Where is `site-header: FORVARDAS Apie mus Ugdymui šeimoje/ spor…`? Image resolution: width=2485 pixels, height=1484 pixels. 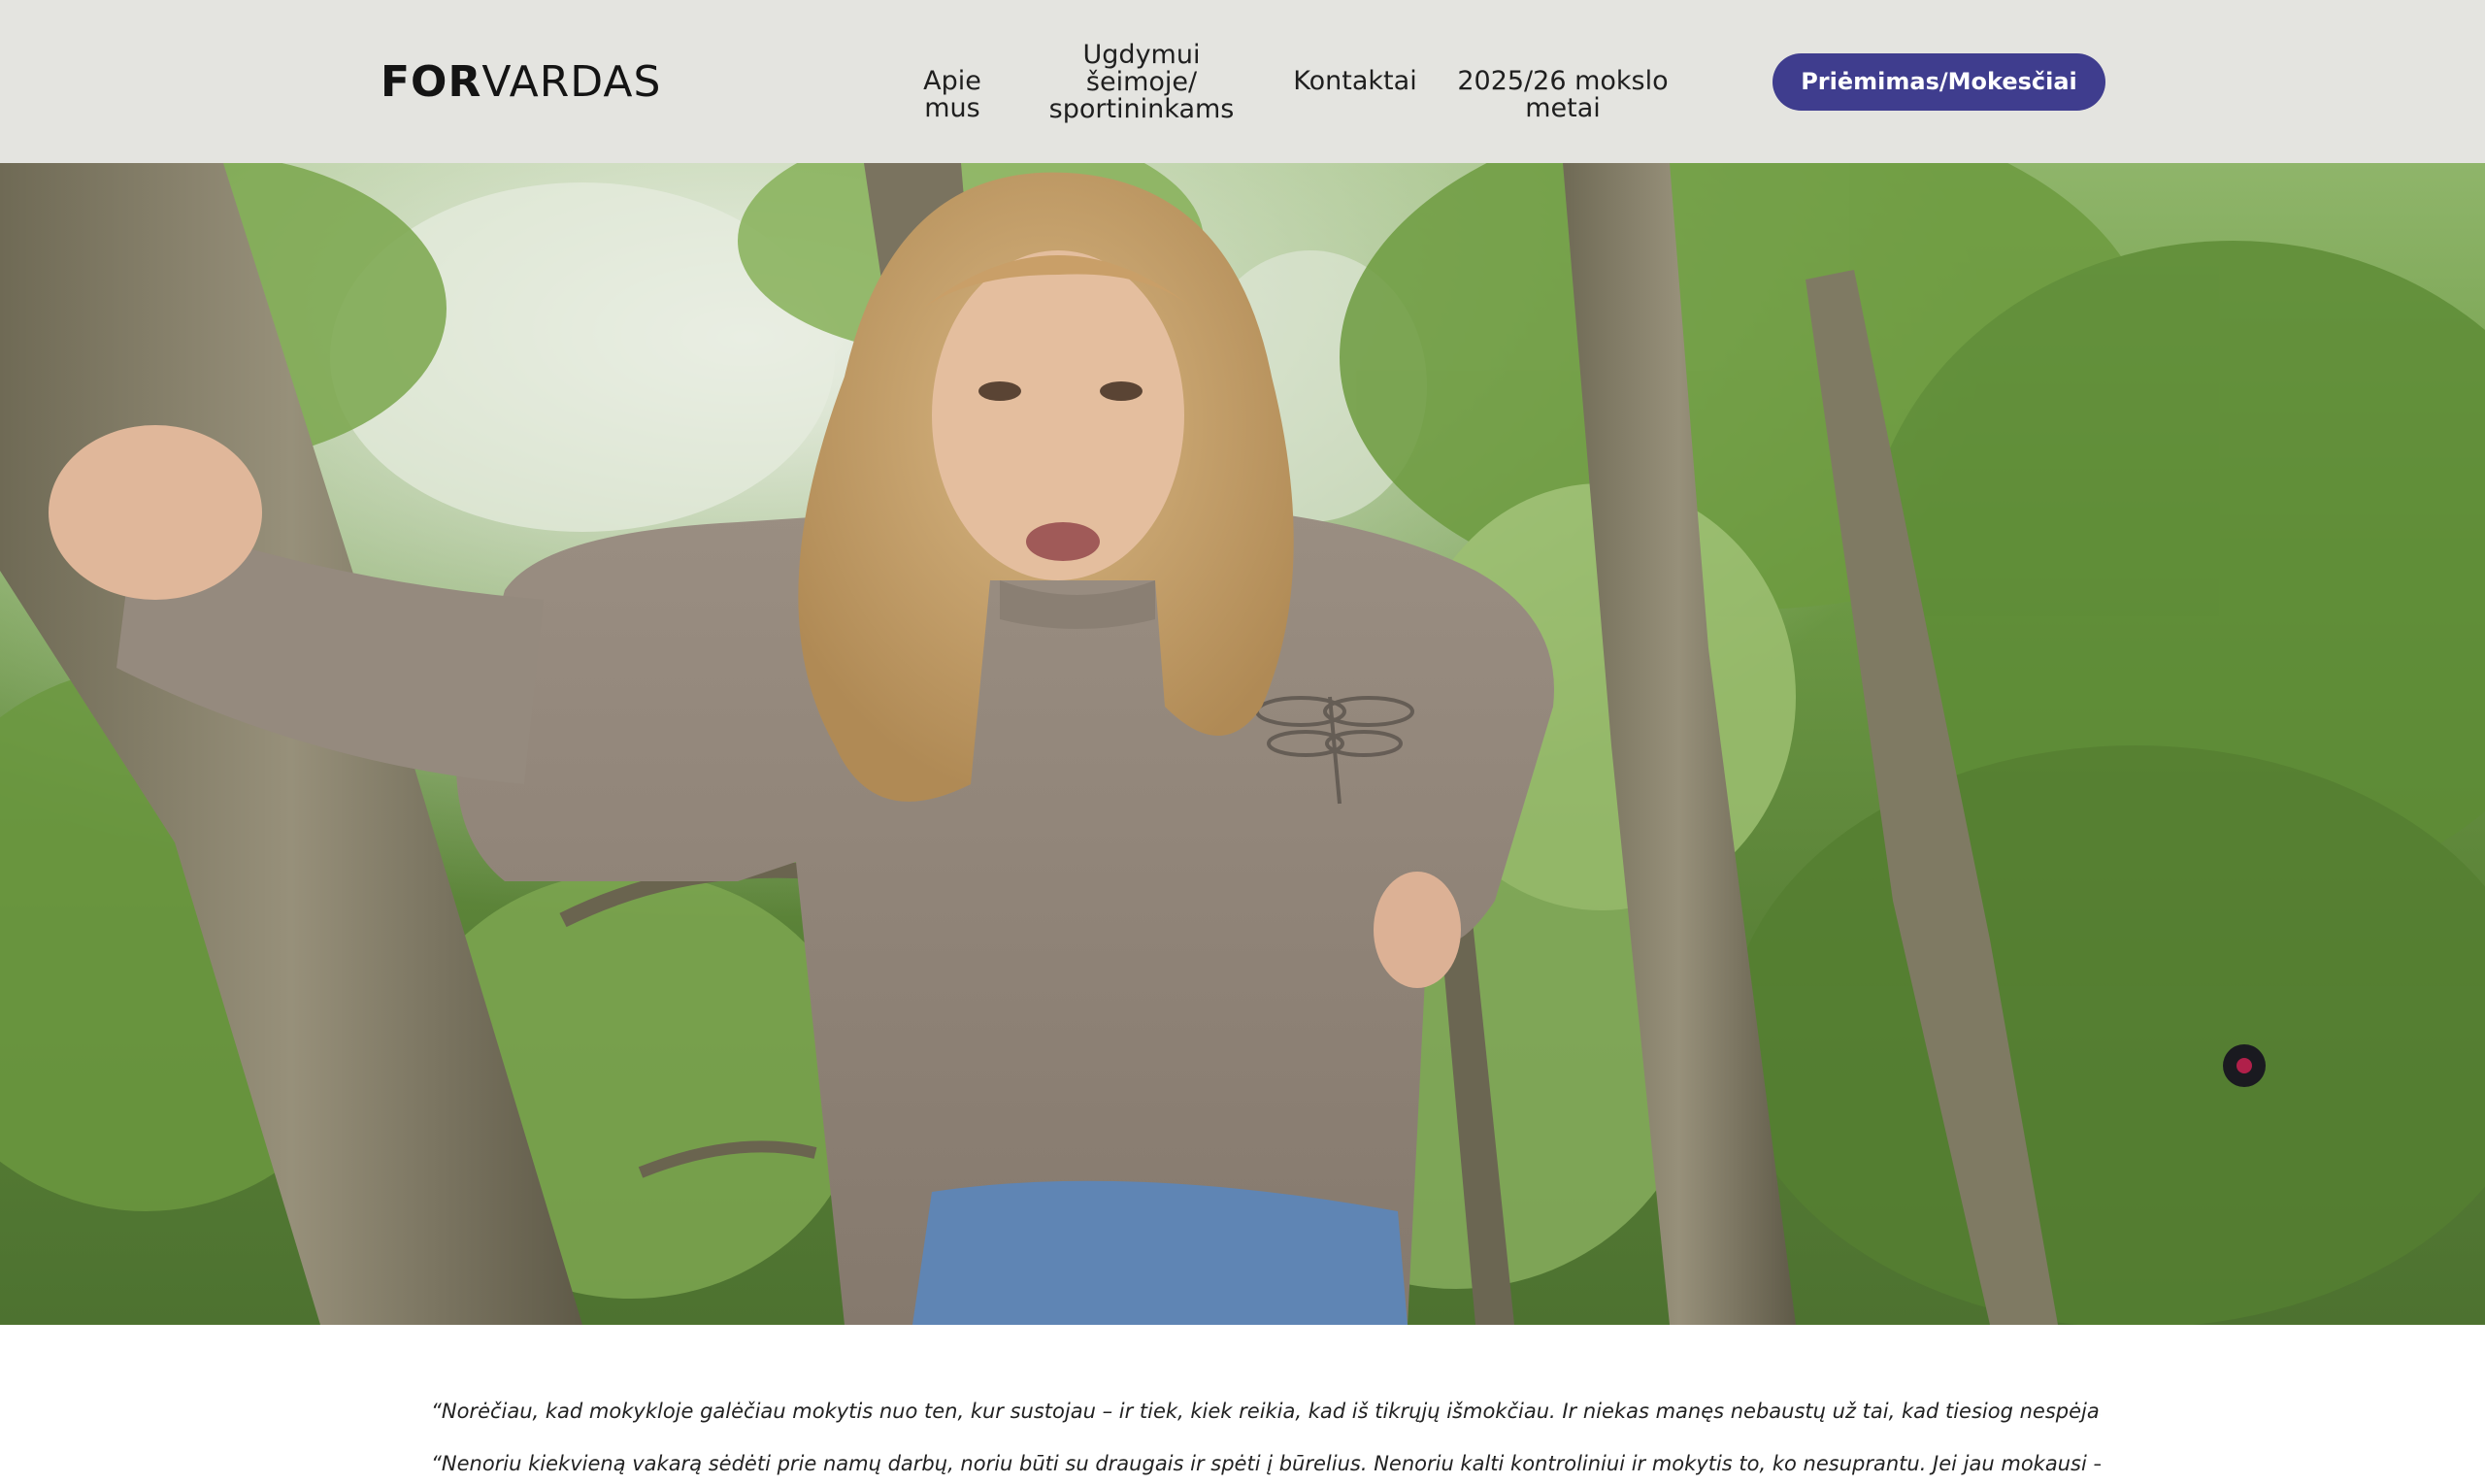
site-header: FORVARDAS Apie mus Ugdymui šeimoje/ spor… is located at coordinates (1242, 81).